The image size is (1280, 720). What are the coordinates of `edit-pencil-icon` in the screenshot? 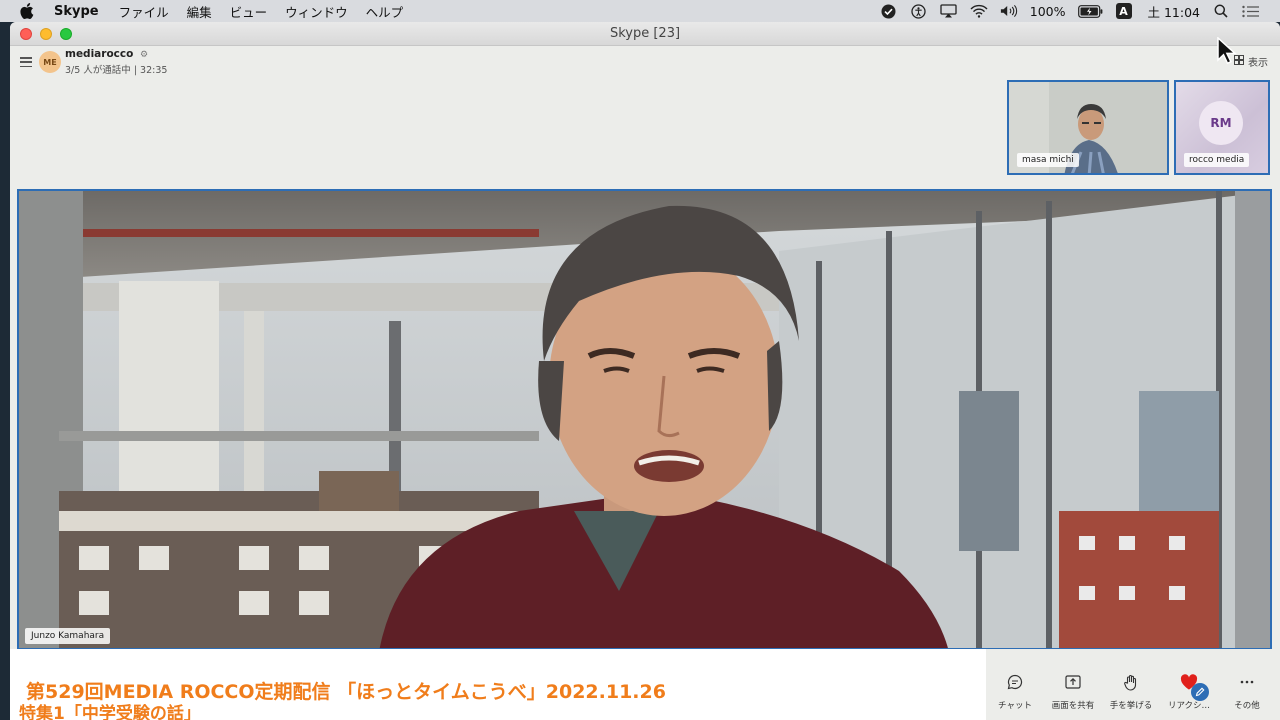 It's located at (1200, 692).